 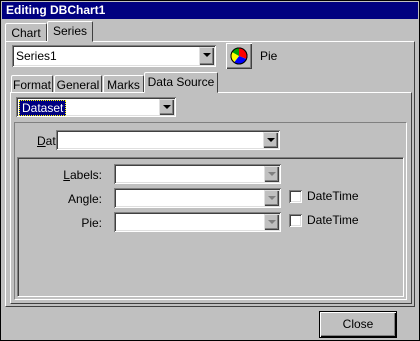 I want to click on field-pie-label: Pie:, so click(x=91, y=223).